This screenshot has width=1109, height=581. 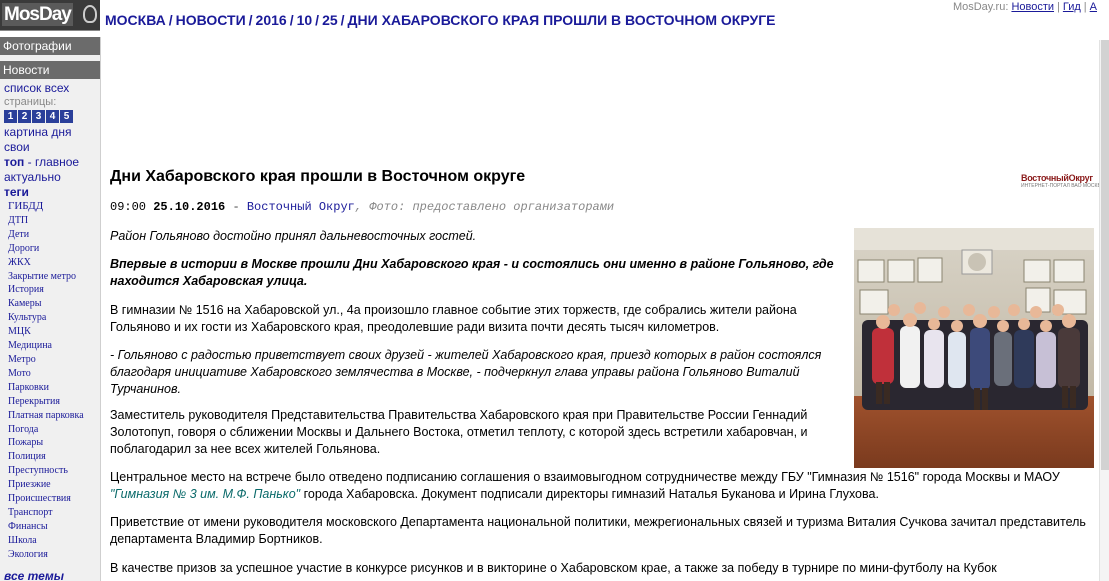 What do you see at coordinates (330, 20) in the screenshot?
I see `breadcrumb-day: 25` at bounding box center [330, 20].